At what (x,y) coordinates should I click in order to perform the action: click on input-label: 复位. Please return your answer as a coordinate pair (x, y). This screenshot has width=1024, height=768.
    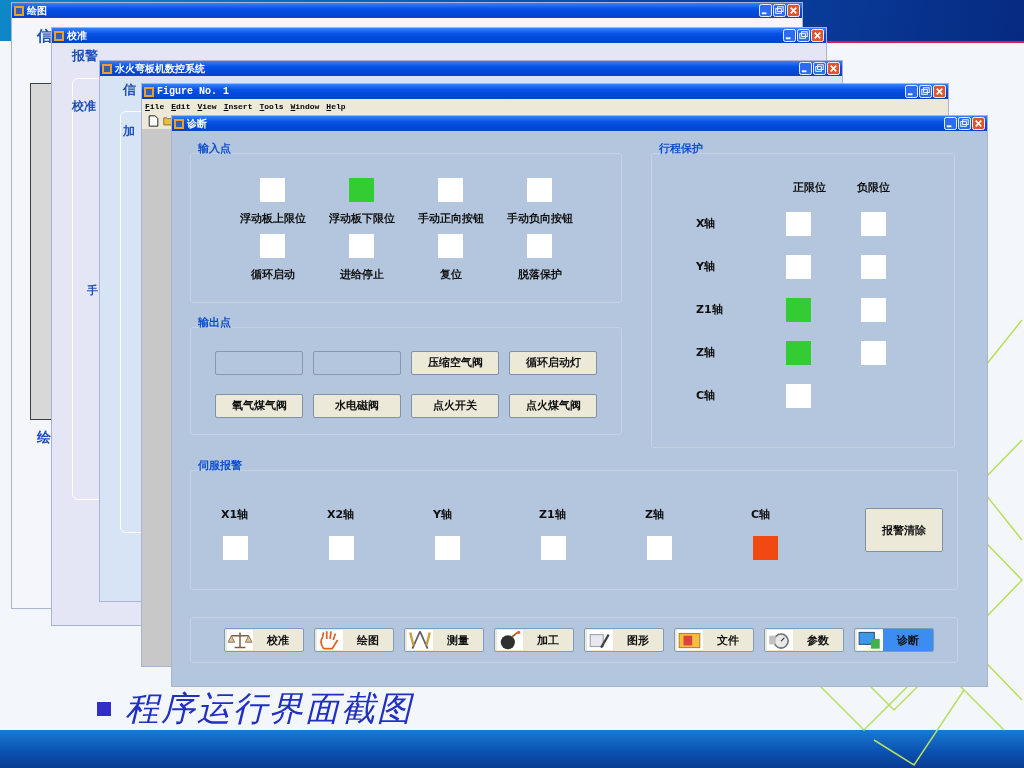
    Looking at the image, I should click on (450, 274).